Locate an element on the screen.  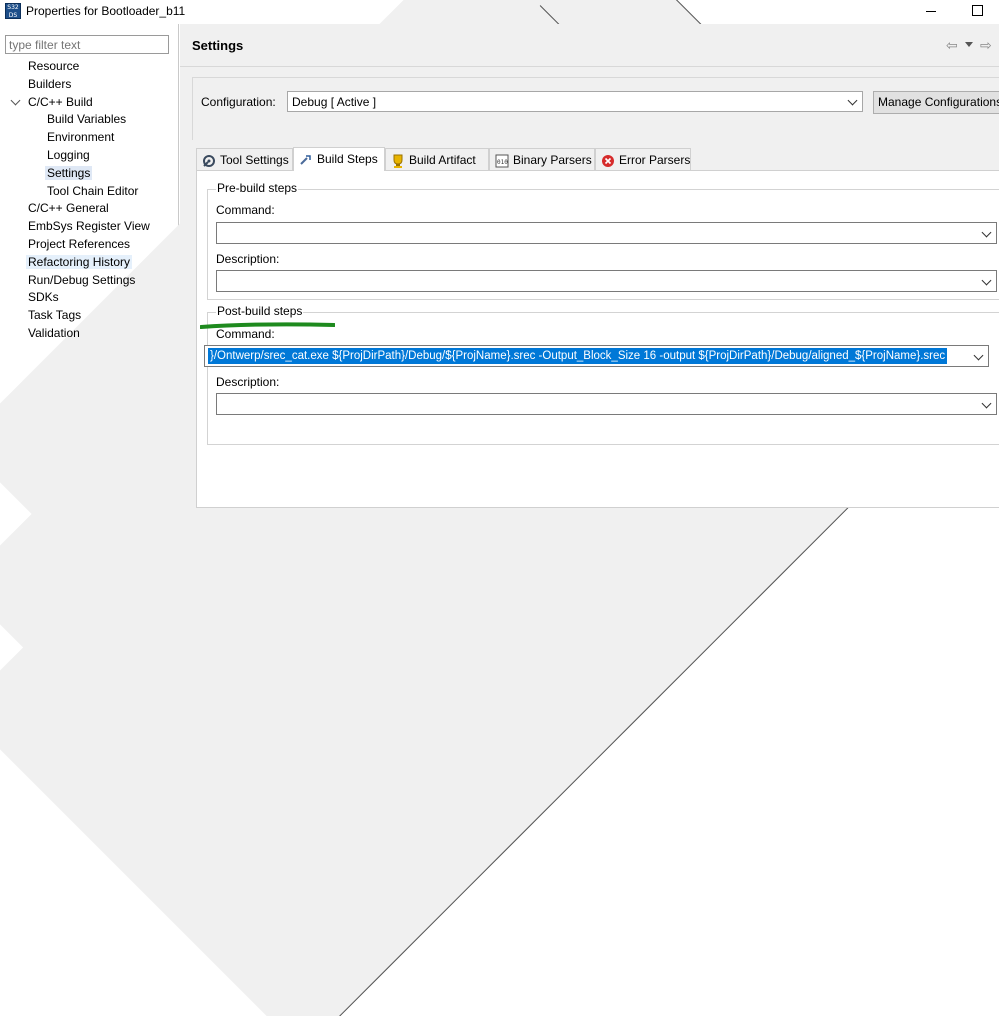
tab-label: Build Steps is located at coordinates (347, 159).